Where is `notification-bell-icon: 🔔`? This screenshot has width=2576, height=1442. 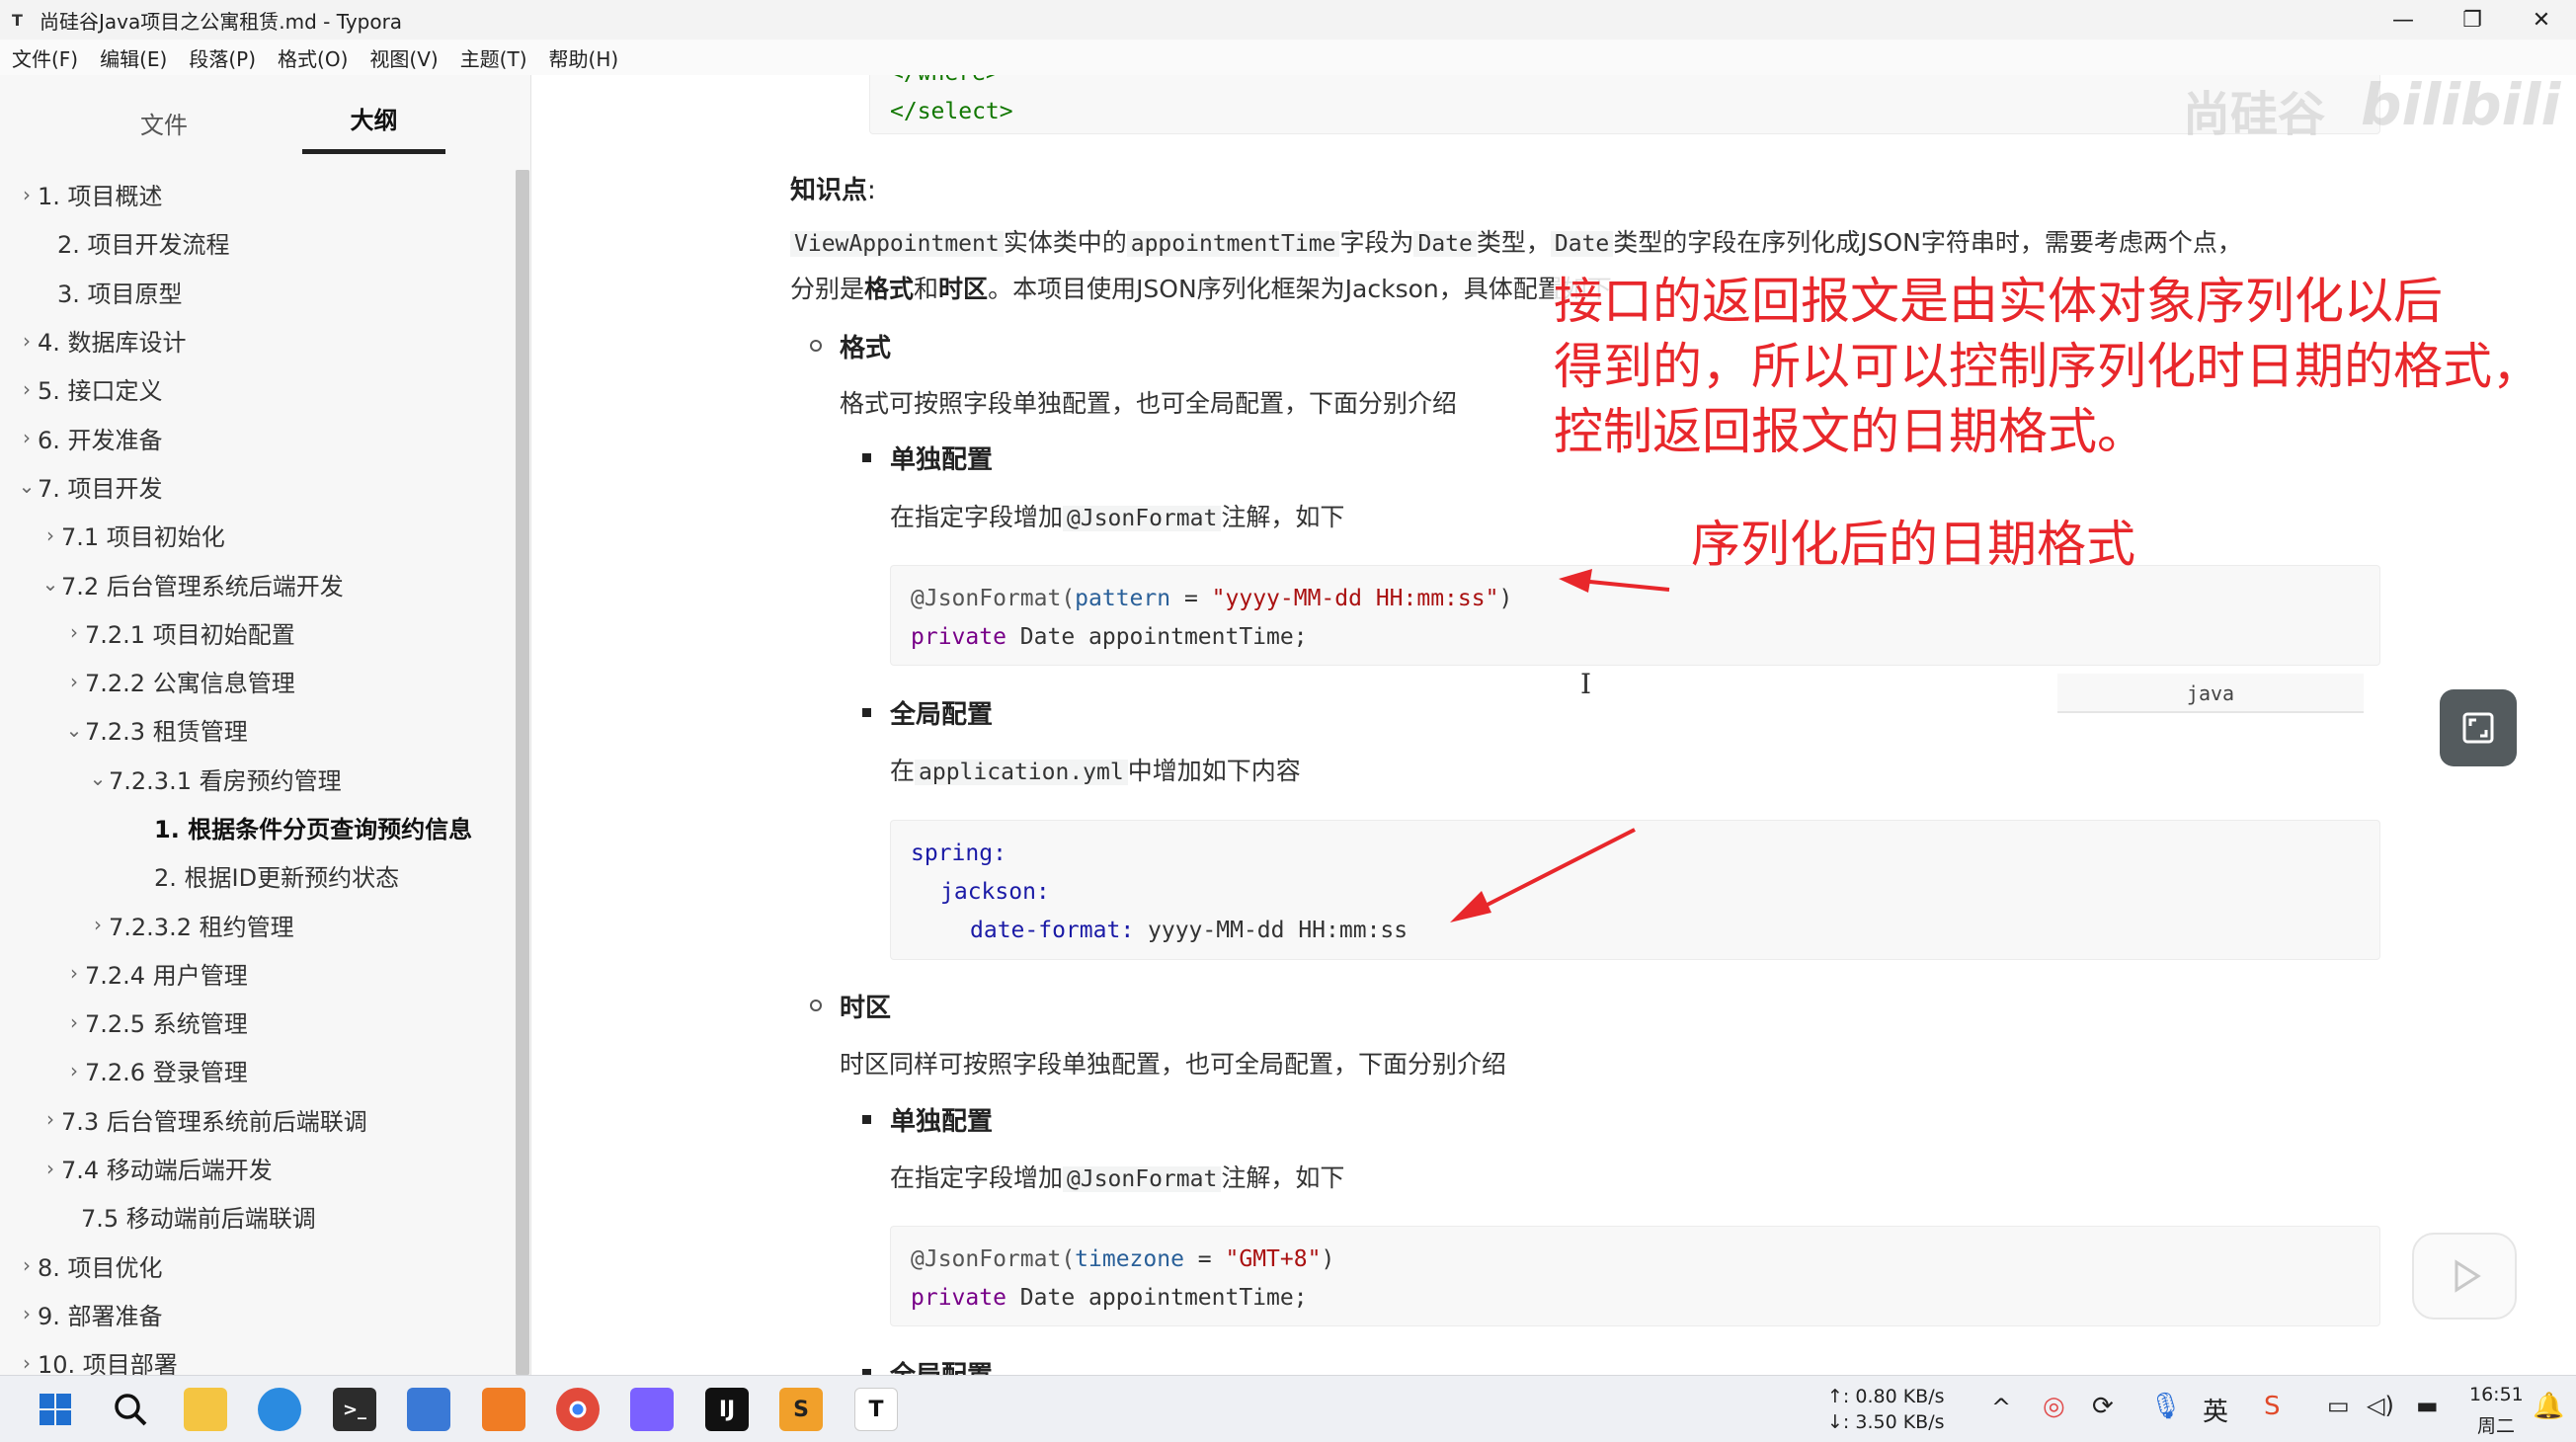 notification-bell-icon: 🔔 is located at coordinates (2548, 1406).